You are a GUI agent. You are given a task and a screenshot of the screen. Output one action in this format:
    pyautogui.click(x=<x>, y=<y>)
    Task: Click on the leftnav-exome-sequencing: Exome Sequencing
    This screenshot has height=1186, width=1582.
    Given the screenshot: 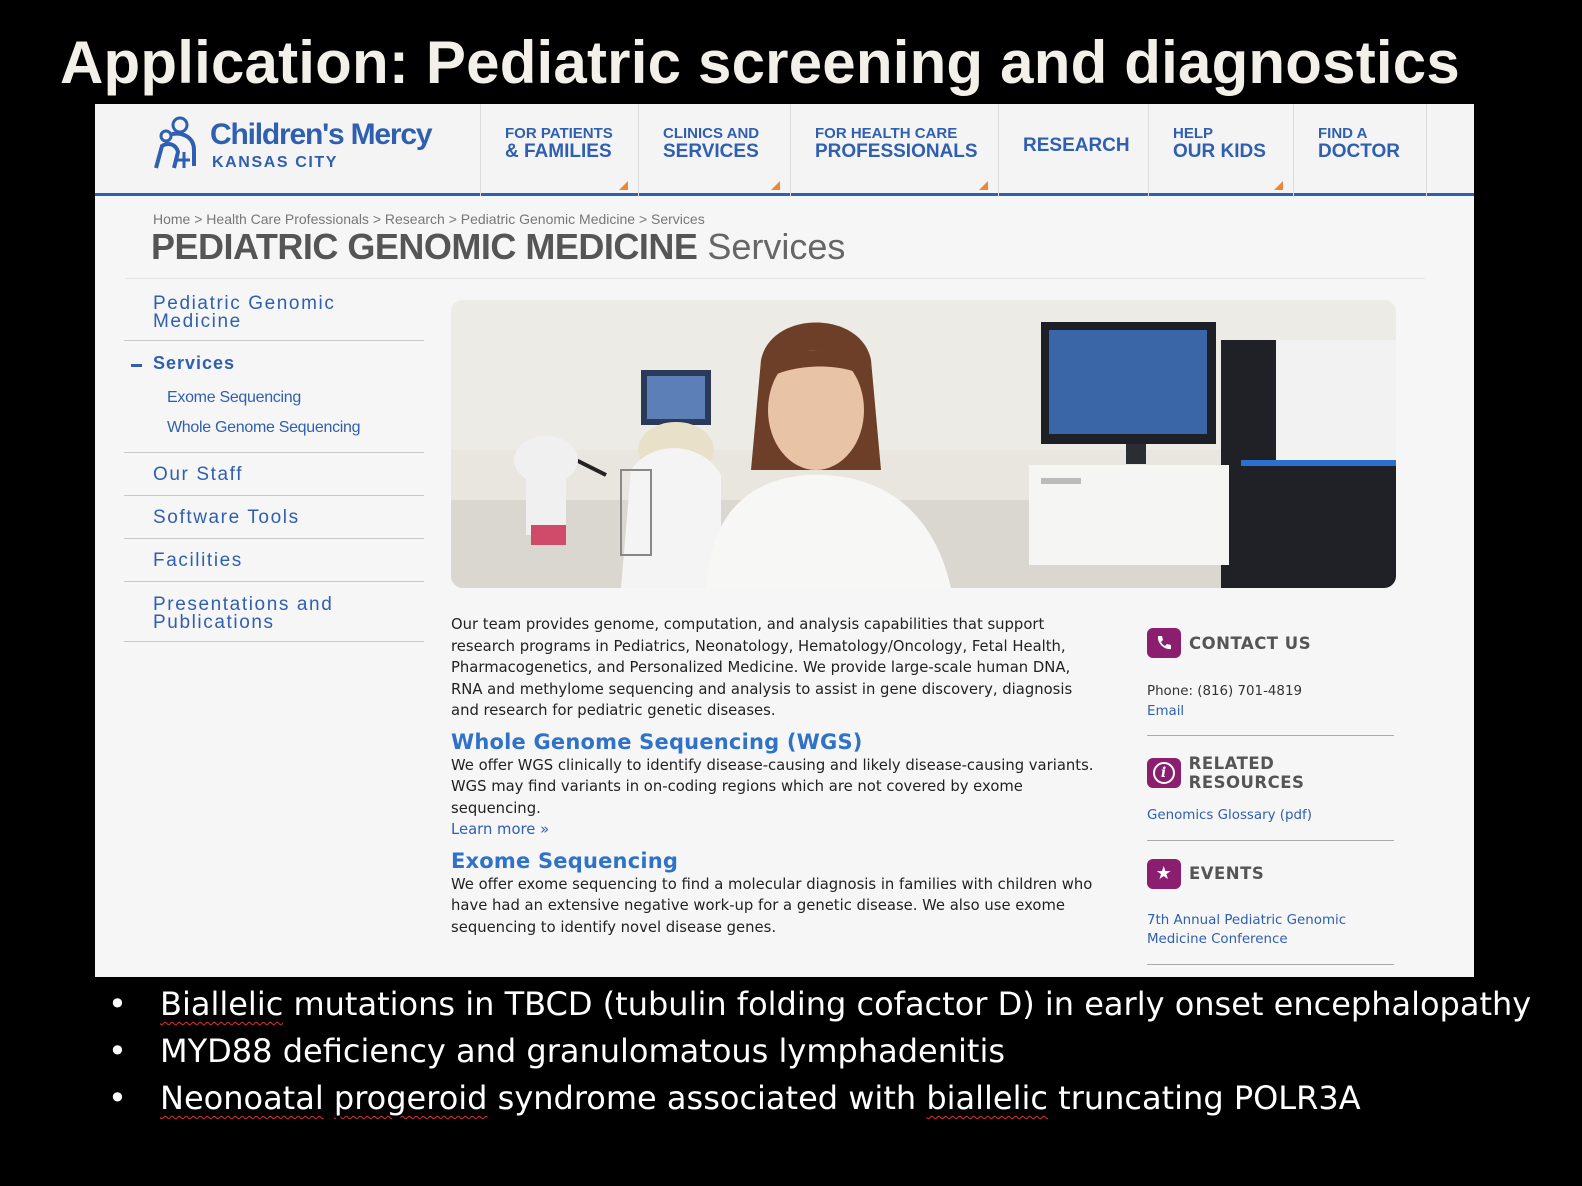 What is the action you would take?
    pyautogui.click(x=274, y=399)
    